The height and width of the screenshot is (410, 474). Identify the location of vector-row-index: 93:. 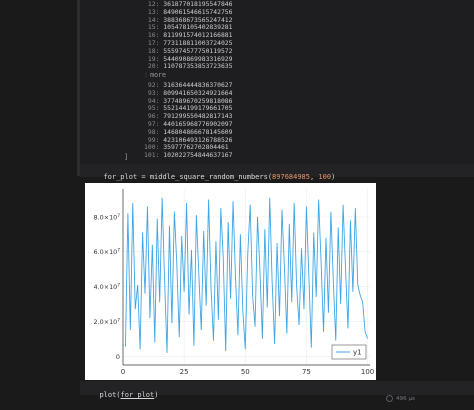
(154, 92).